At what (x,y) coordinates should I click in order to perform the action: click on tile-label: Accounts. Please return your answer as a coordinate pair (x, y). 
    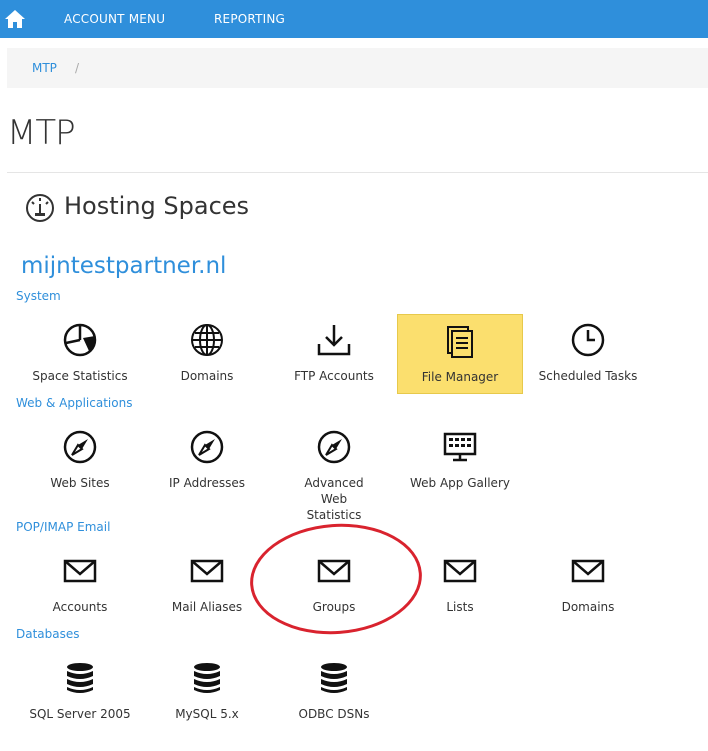
    Looking at the image, I should click on (80, 607).